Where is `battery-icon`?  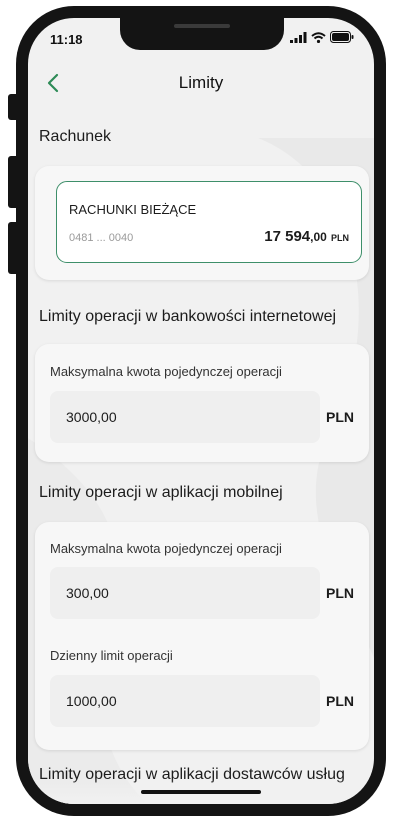
battery-icon is located at coordinates (342, 37).